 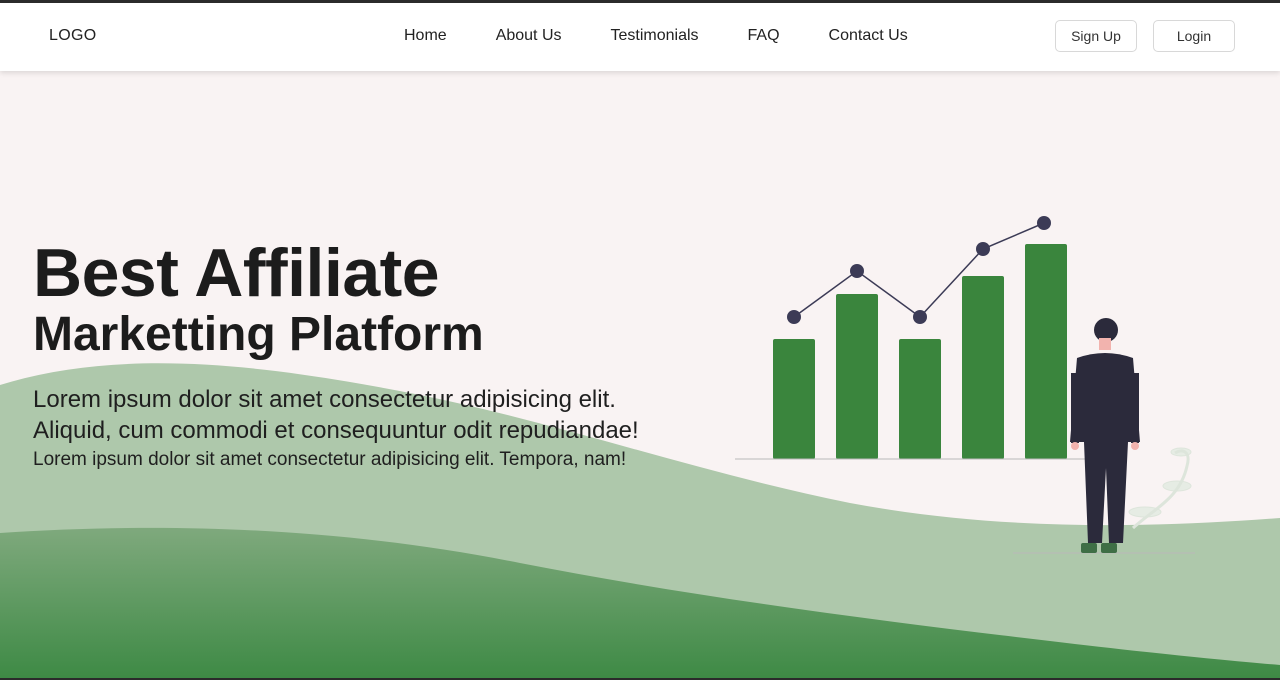 I want to click on login-button: Login, so click(x=1194, y=36).